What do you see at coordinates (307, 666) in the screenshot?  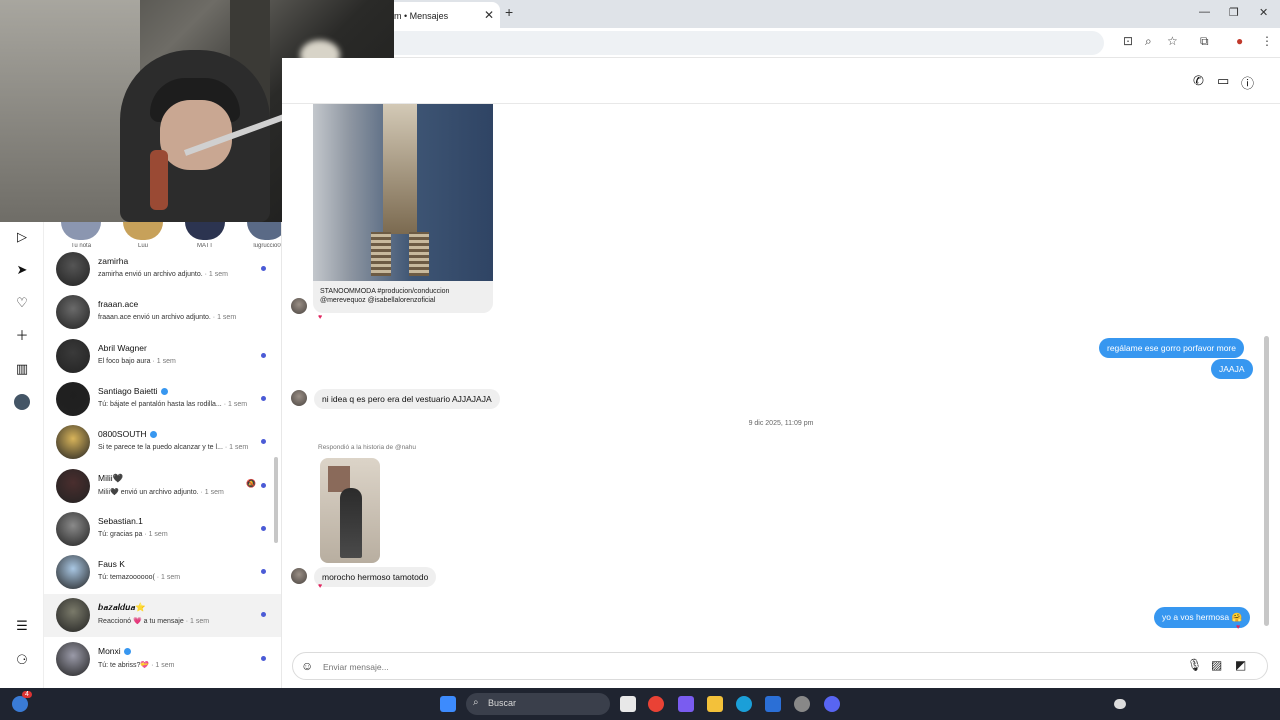 I see `emoji-icon: ☺` at bounding box center [307, 666].